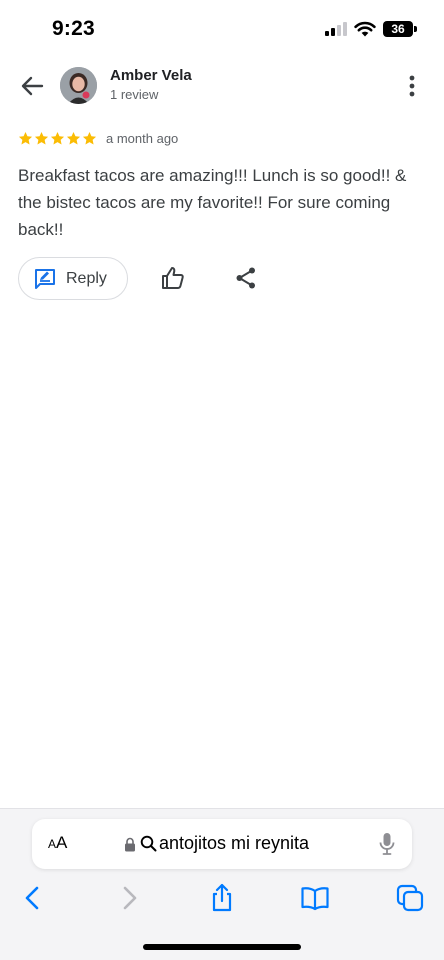 The image size is (444, 960). I want to click on url-text: antojitos mi reynita, so click(234, 843).